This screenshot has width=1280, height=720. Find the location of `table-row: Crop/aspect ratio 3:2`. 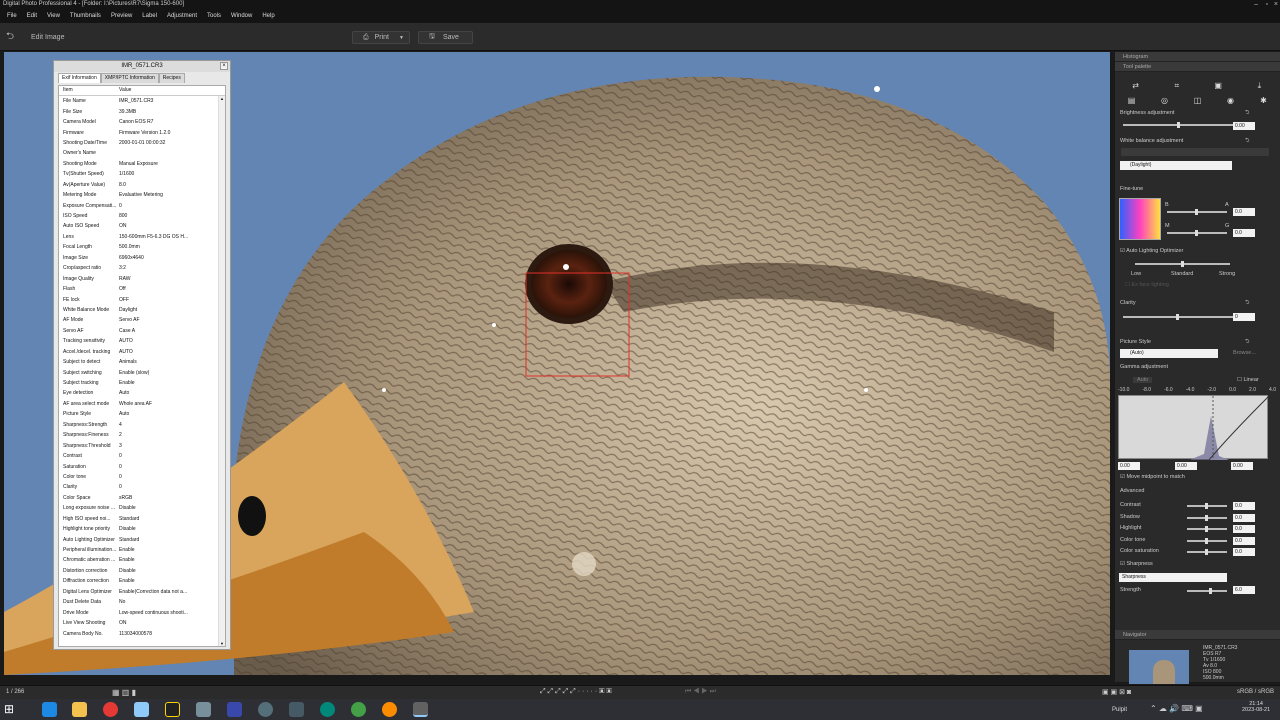

table-row: Crop/aspect ratio 3:2 is located at coordinates (142, 268).